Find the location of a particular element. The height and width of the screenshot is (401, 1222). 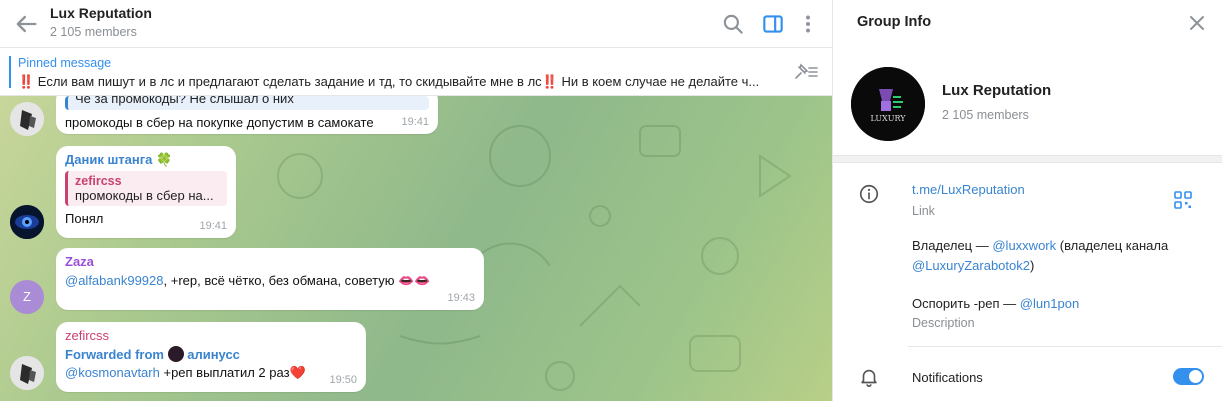

pinned-label: Pinned message is located at coordinates (65, 63).